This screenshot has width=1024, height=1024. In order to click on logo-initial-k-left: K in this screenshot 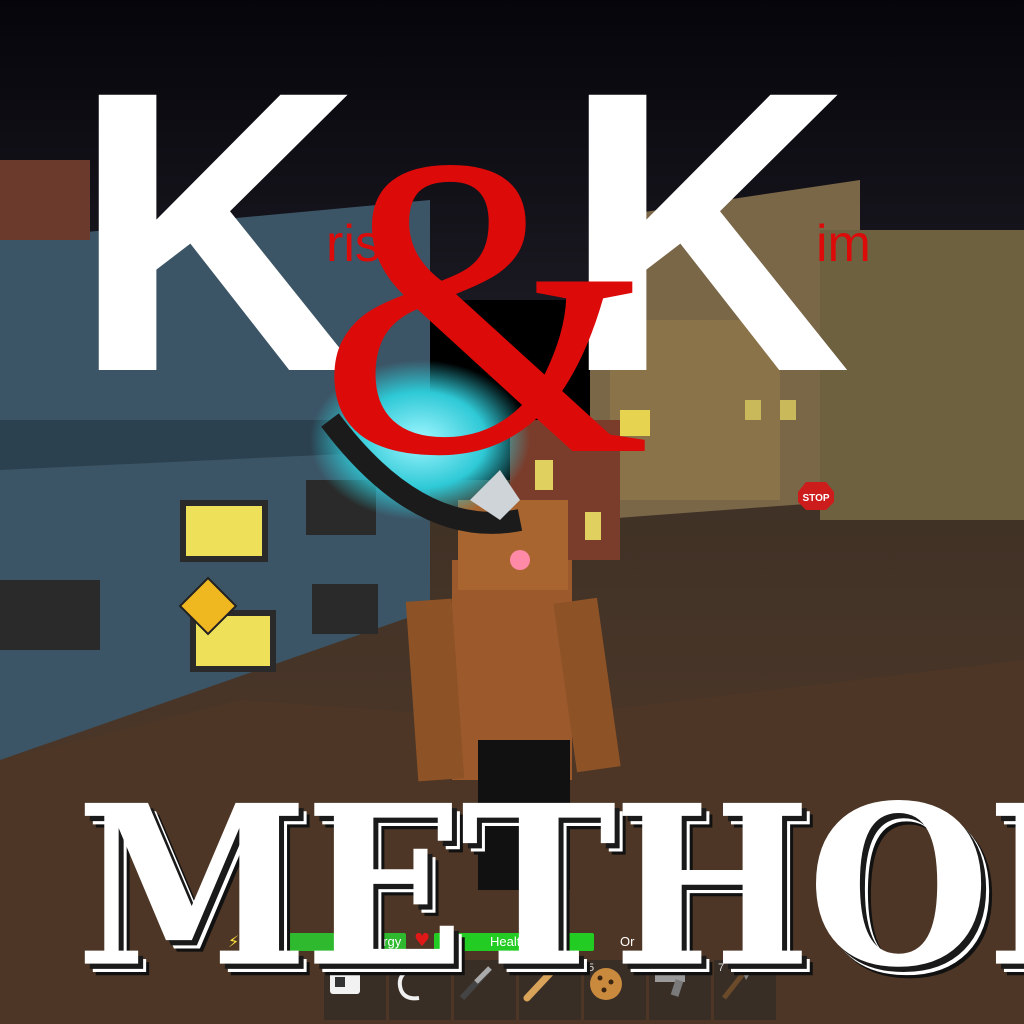, I will do `click(216, 231)`.